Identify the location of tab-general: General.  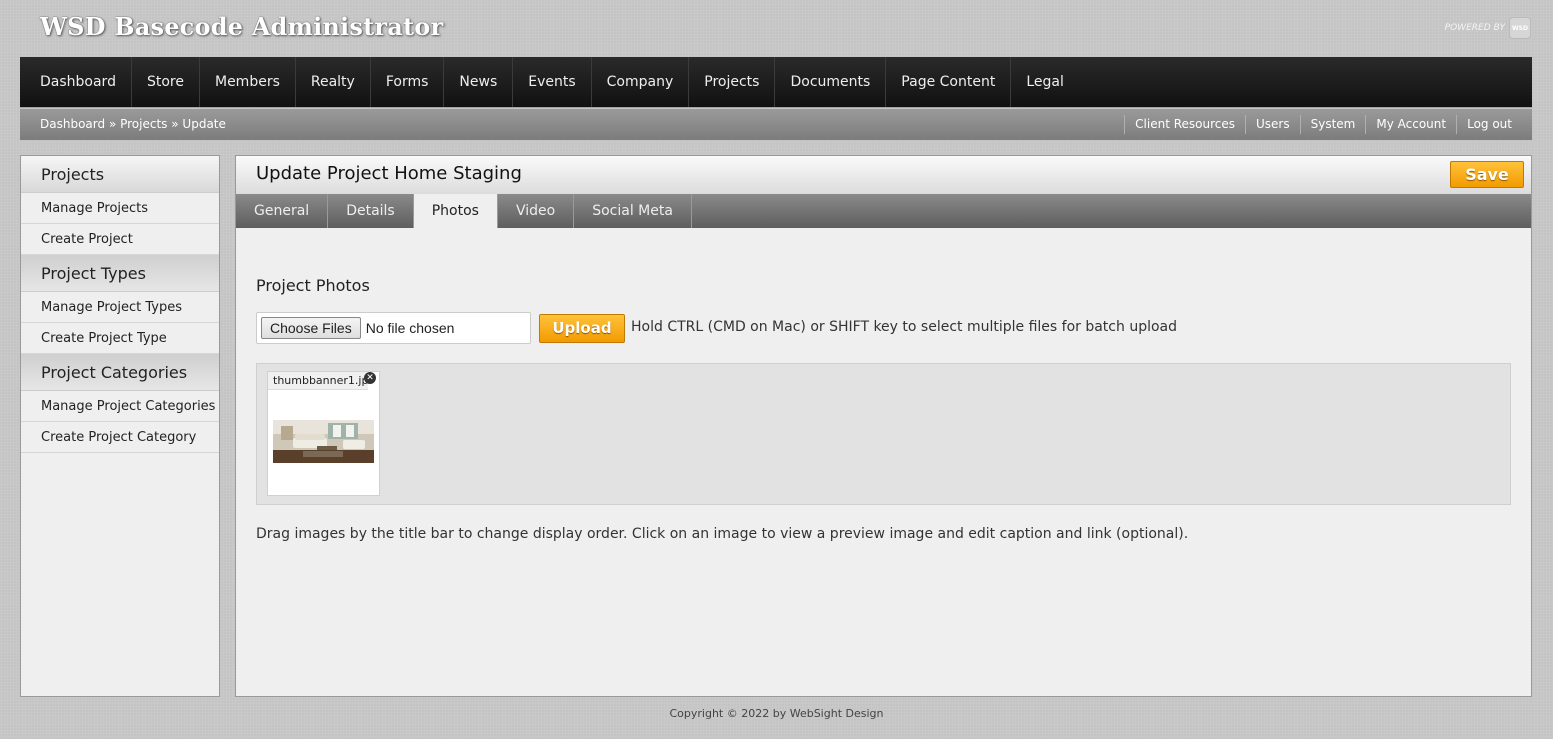
(282, 211).